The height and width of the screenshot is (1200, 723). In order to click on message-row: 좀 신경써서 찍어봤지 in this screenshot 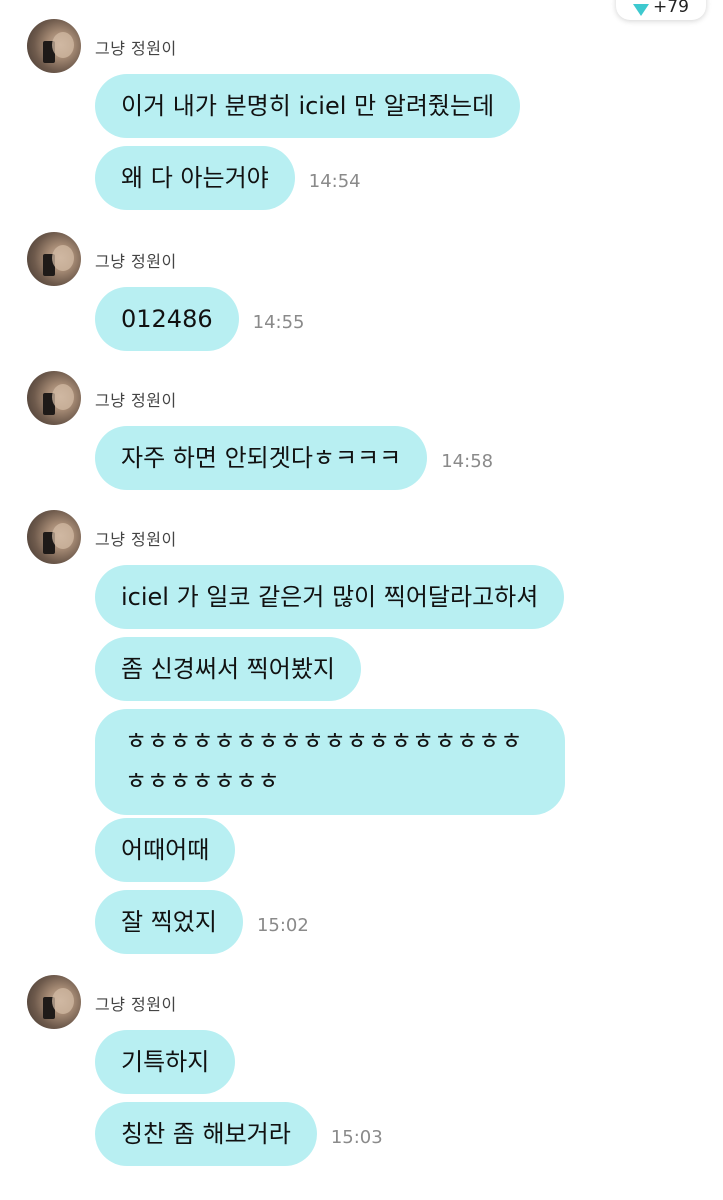, I will do `click(228, 669)`.